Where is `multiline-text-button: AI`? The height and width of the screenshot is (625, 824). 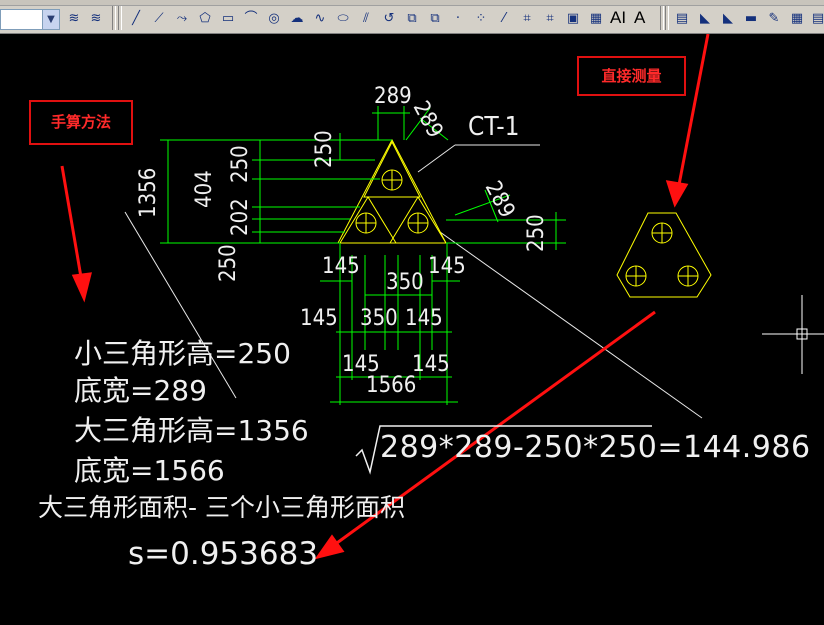
multiline-text-button: AI is located at coordinates (618, 18).